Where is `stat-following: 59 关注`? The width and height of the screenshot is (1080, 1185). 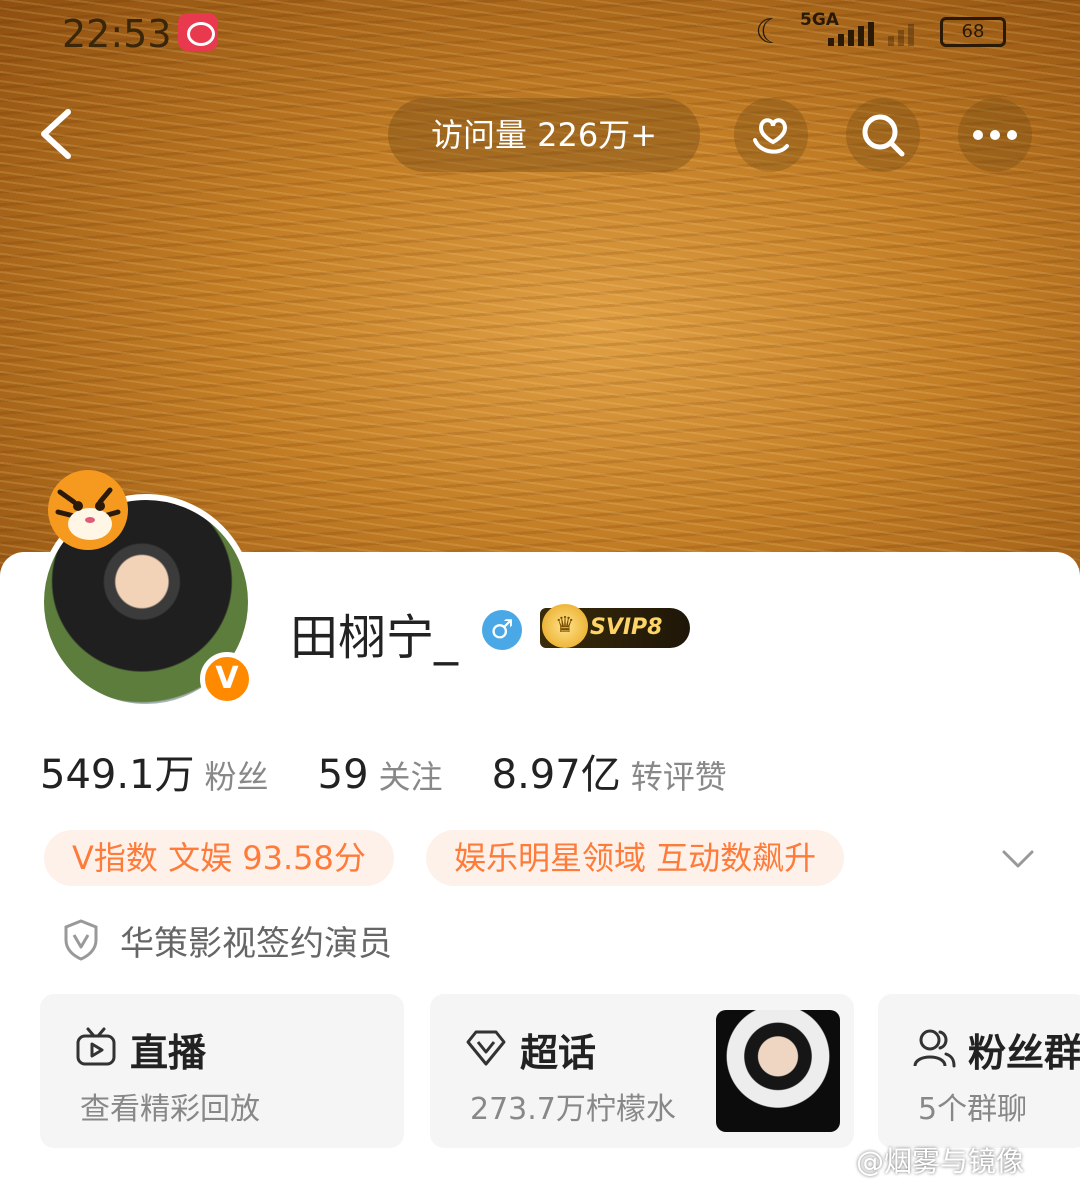 stat-following: 59 关注 is located at coordinates (380, 775).